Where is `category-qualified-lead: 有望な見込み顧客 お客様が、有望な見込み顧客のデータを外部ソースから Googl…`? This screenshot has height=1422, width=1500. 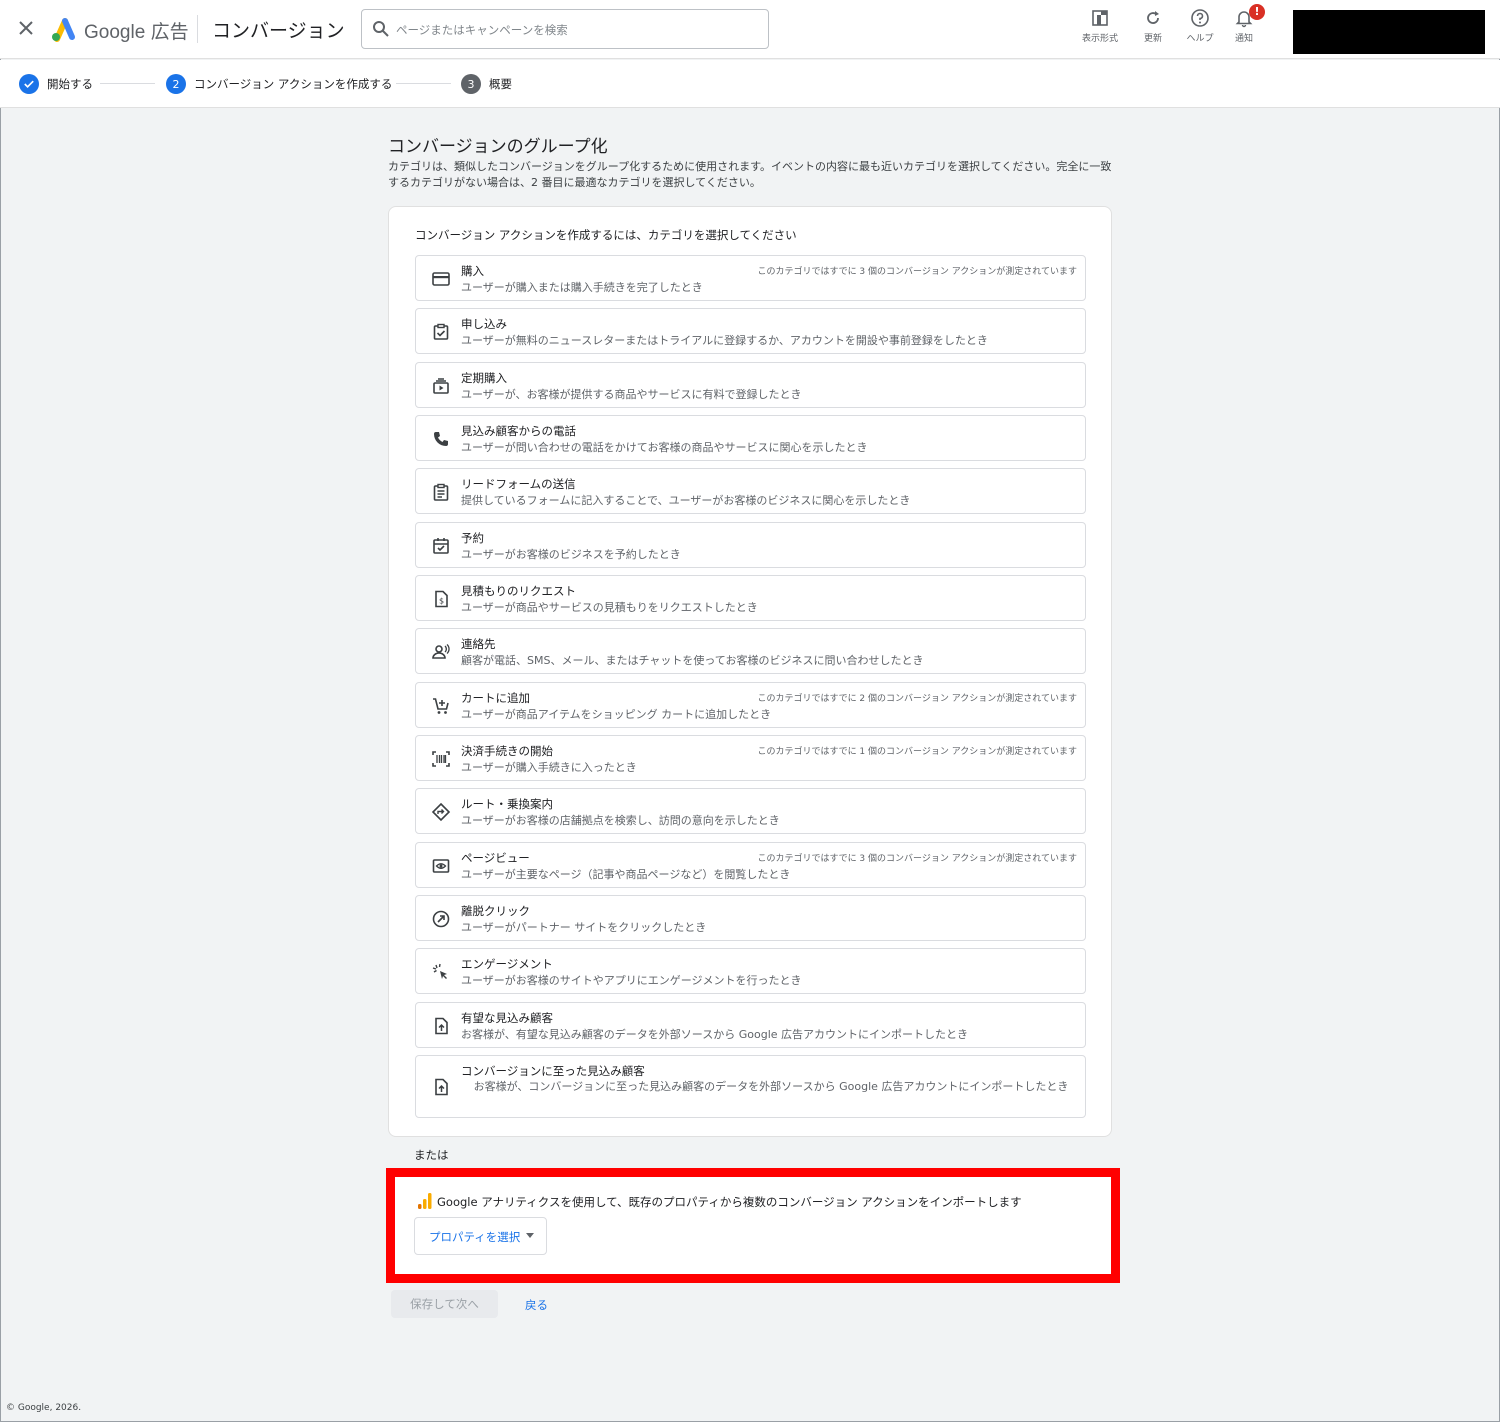 category-qualified-lead: 有望な見込み顧客 お客様が、有望な見込み顧客のデータを外部ソースから Googl… is located at coordinates (750, 1025).